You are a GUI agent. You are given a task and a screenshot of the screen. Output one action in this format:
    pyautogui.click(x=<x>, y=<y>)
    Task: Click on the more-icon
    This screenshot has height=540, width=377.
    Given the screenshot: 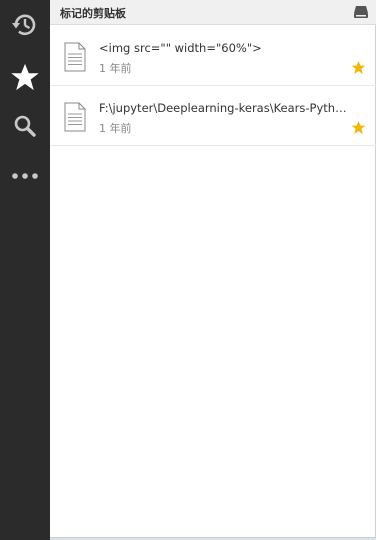 What is the action you would take?
    pyautogui.click(x=25, y=176)
    